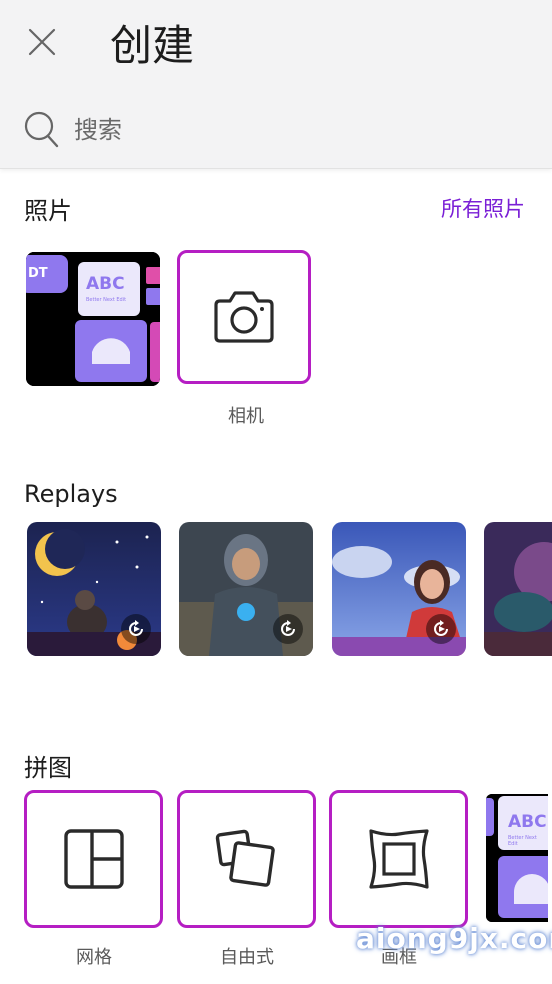 This screenshot has width=552, height=984. I want to click on search-bar, so click(274, 130).